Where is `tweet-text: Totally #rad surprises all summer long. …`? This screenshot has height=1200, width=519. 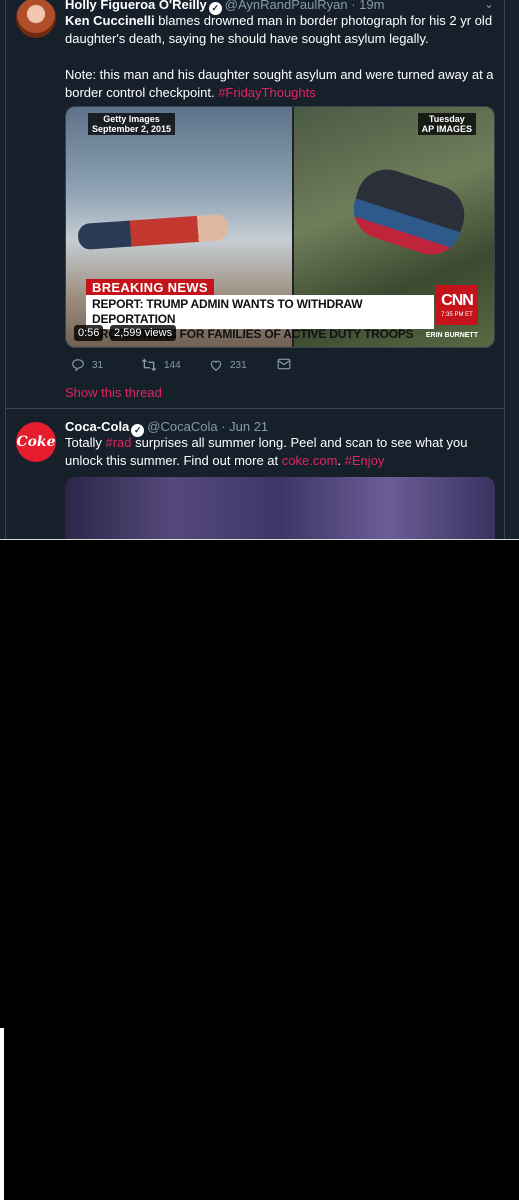
tweet-text: Totally #rad surprises all summer long. … is located at coordinates (280, 452).